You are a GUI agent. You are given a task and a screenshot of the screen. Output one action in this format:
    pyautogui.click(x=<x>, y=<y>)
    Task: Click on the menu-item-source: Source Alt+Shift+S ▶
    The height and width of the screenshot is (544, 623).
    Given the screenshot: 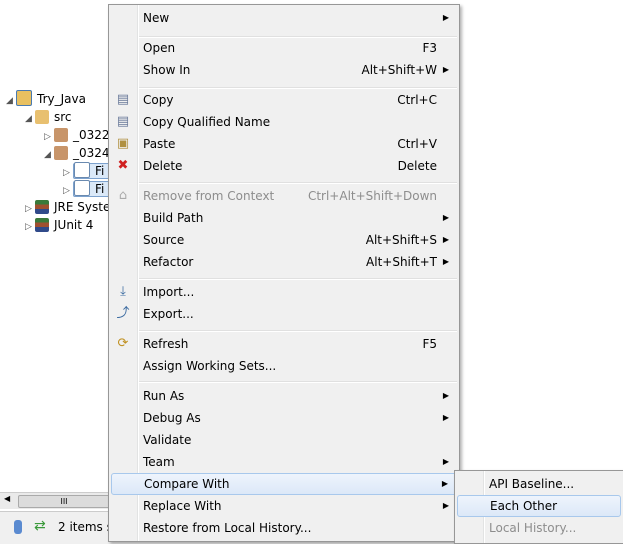 What is the action you would take?
    pyautogui.click(x=284, y=240)
    